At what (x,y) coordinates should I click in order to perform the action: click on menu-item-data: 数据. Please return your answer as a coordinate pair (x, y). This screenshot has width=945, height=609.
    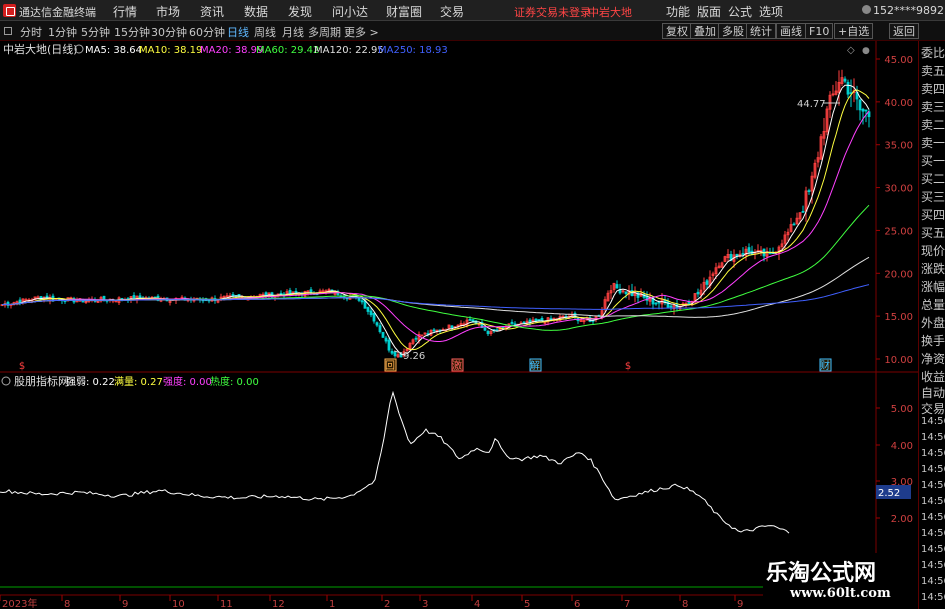
    Looking at the image, I should click on (256, 11).